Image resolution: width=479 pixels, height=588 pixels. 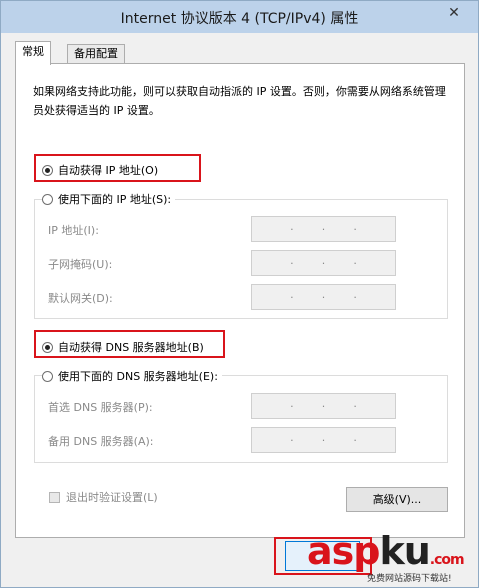 What do you see at coordinates (101, 441) in the screenshot?
I see `alternate-dns-label: 备用 DNS 服务器(A):` at bounding box center [101, 441].